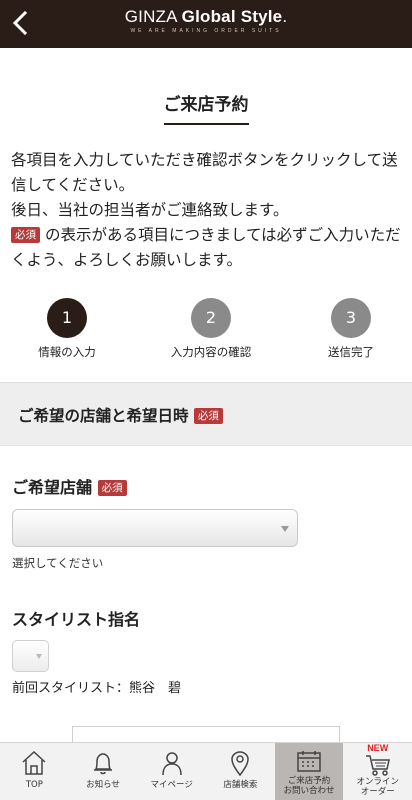  What do you see at coordinates (285, 16) in the screenshot?
I see `brand-mark: .` at bounding box center [285, 16].